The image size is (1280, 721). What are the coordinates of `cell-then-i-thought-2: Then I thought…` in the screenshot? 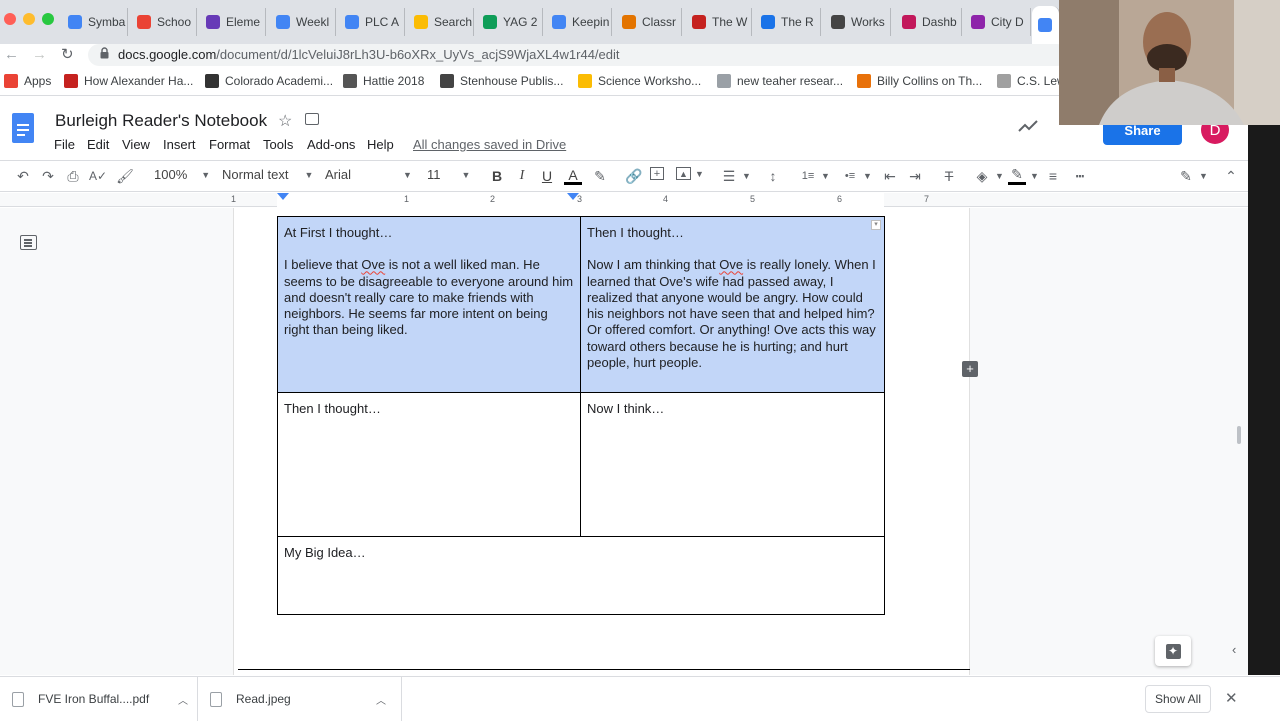 It's located at (429, 464).